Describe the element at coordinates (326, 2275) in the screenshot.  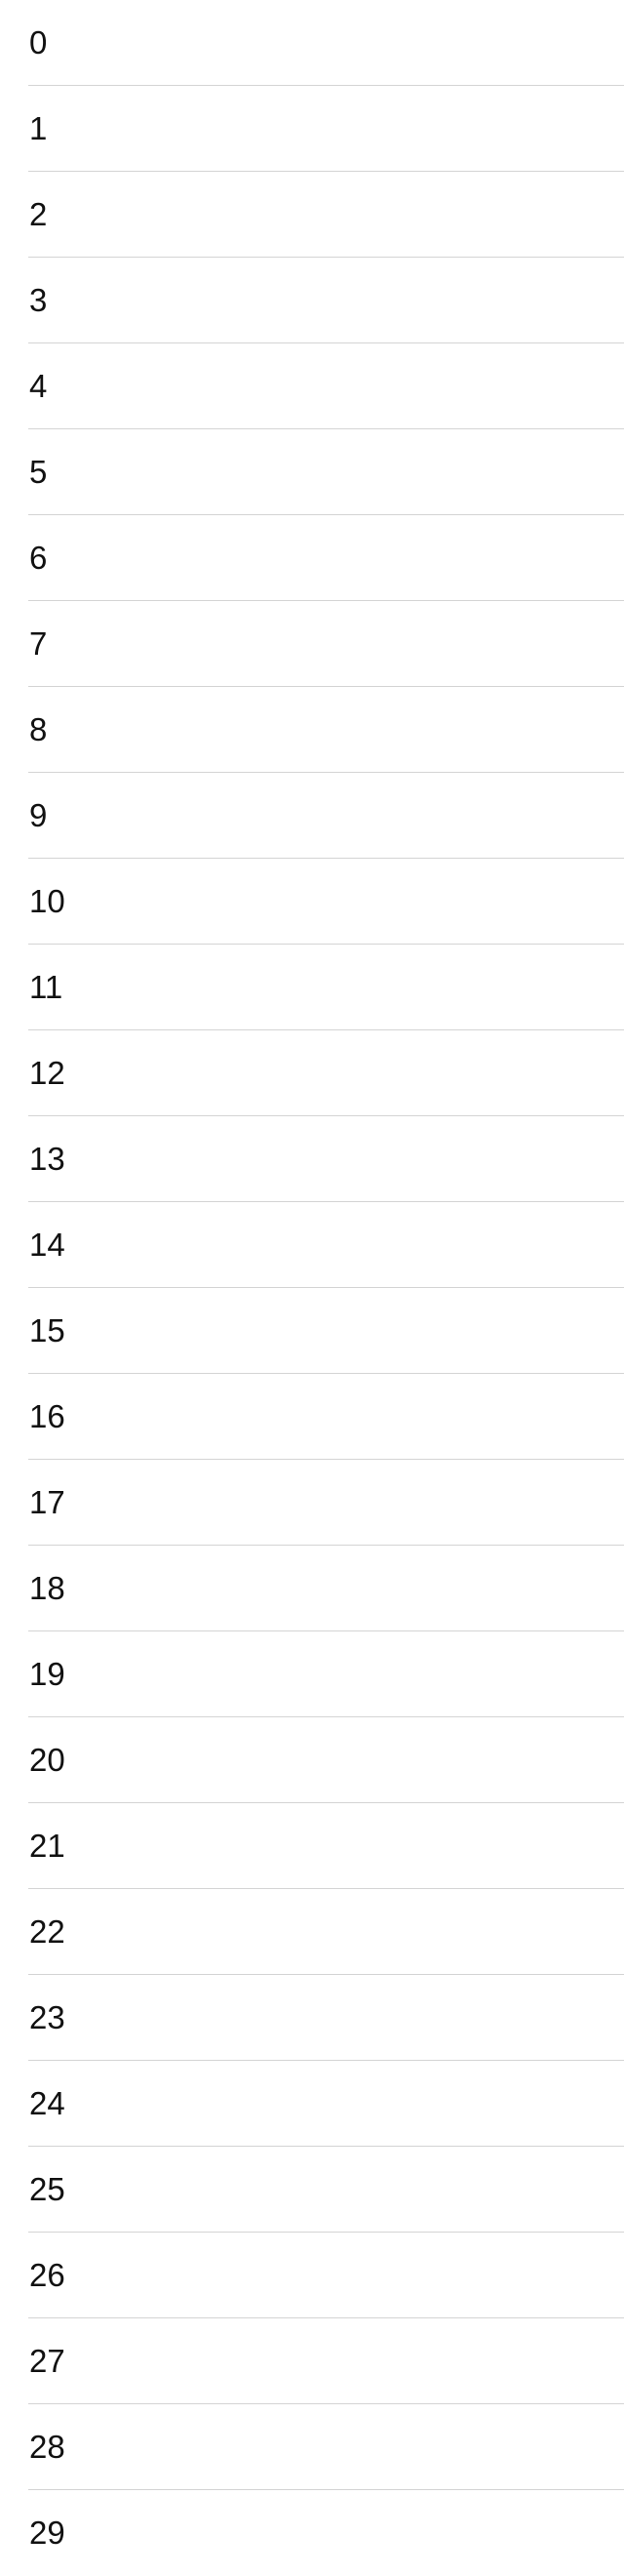
I see `list-item: 26` at that location.